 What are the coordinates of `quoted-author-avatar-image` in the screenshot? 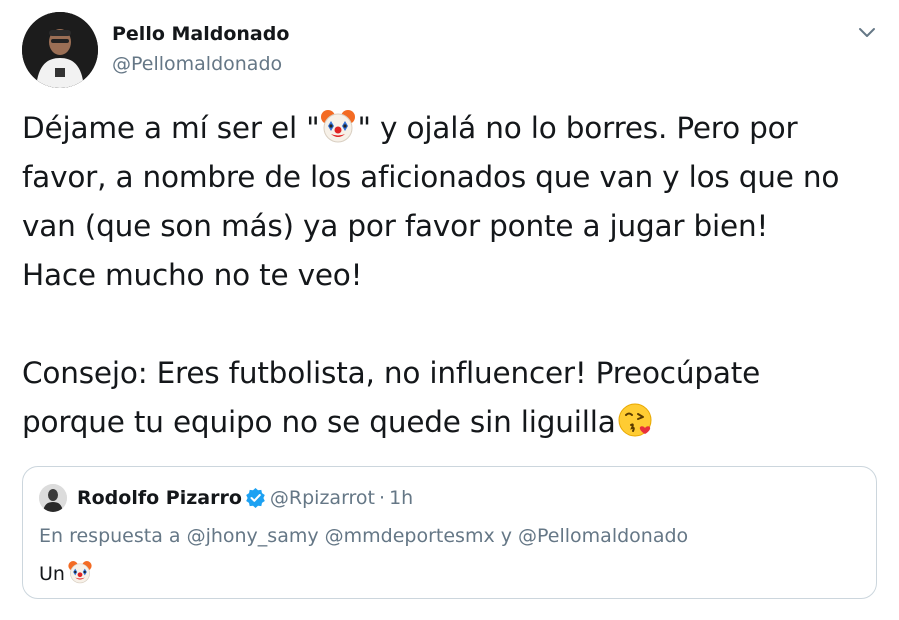 It's located at (53, 498).